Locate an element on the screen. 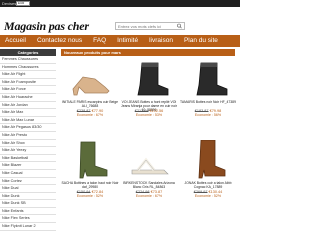  search-box is located at coordinates (150, 26).